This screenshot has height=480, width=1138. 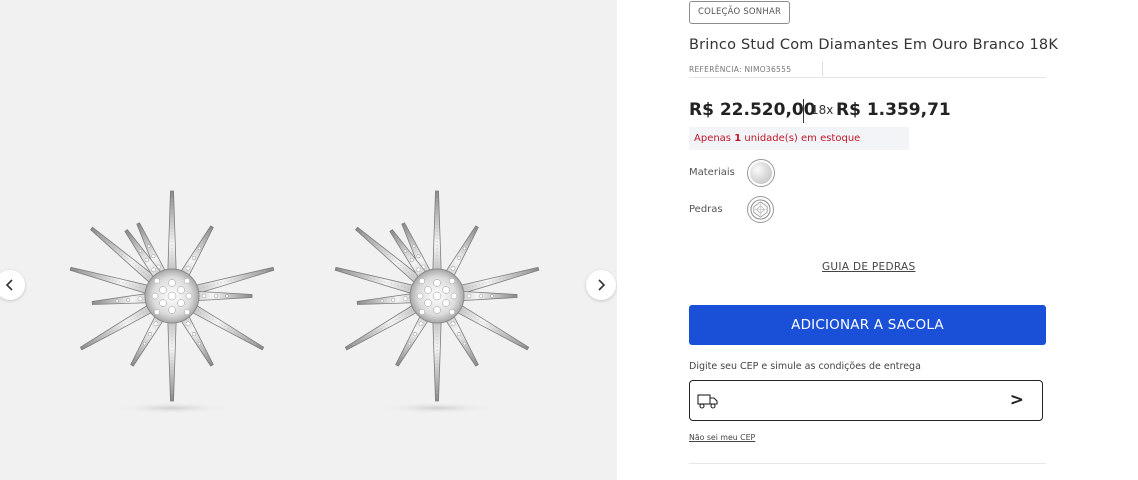 I want to click on product-price: R$ 22.520,00, so click(x=752, y=110).